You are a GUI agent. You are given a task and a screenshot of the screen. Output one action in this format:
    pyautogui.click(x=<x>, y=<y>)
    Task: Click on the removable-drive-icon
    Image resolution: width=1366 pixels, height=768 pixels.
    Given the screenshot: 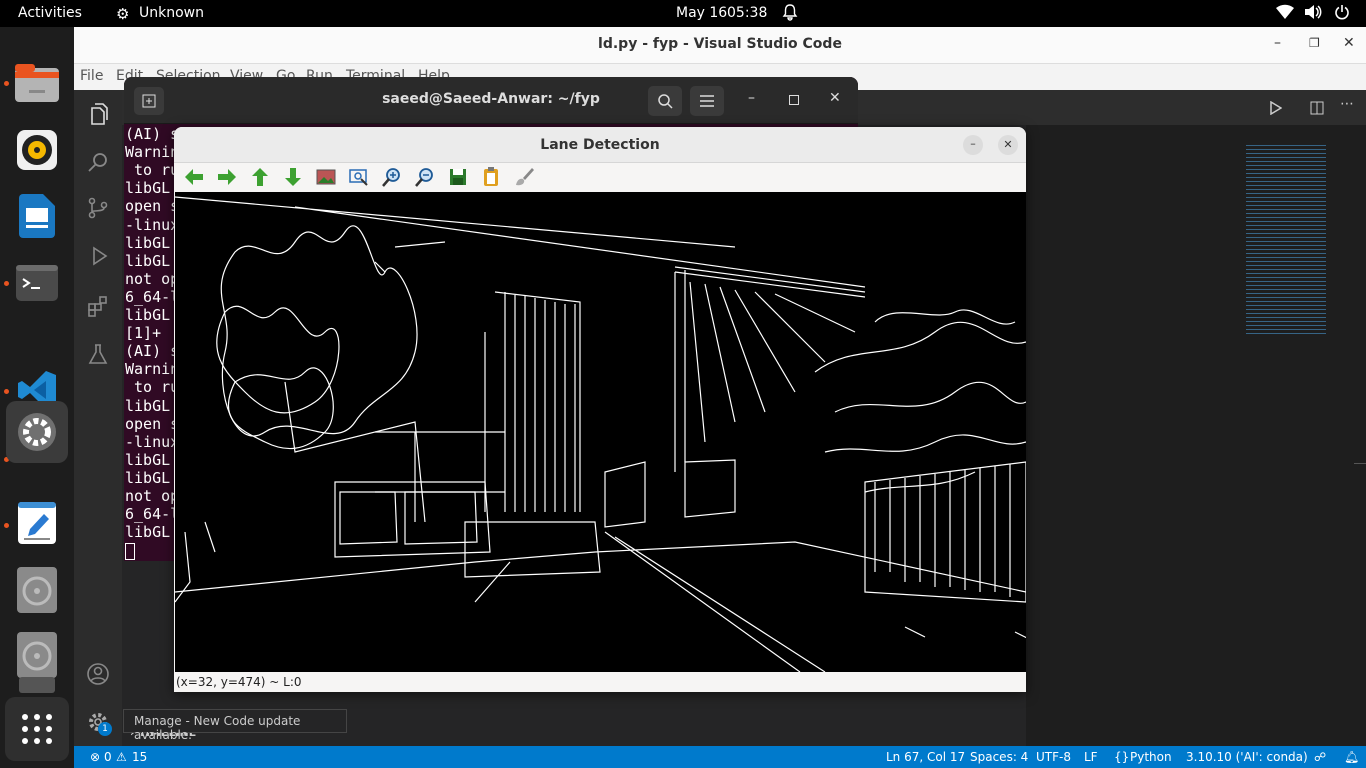 What is the action you would take?
    pyautogui.click(x=37, y=685)
    